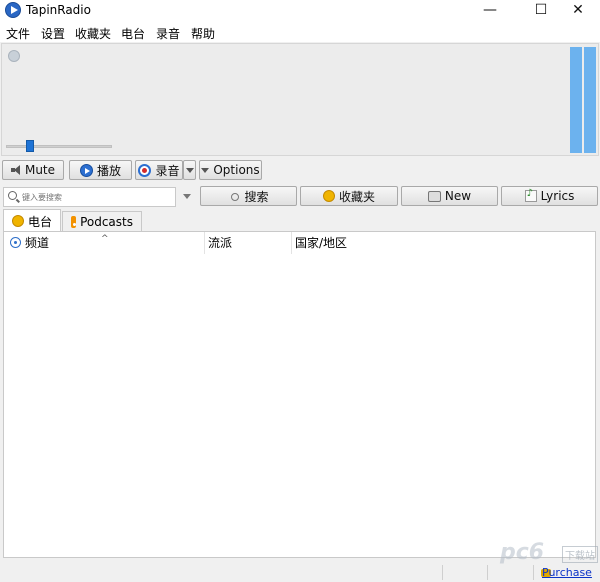  What do you see at coordinates (234, 196) in the screenshot?
I see `search-station-icon` at bounding box center [234, 196].